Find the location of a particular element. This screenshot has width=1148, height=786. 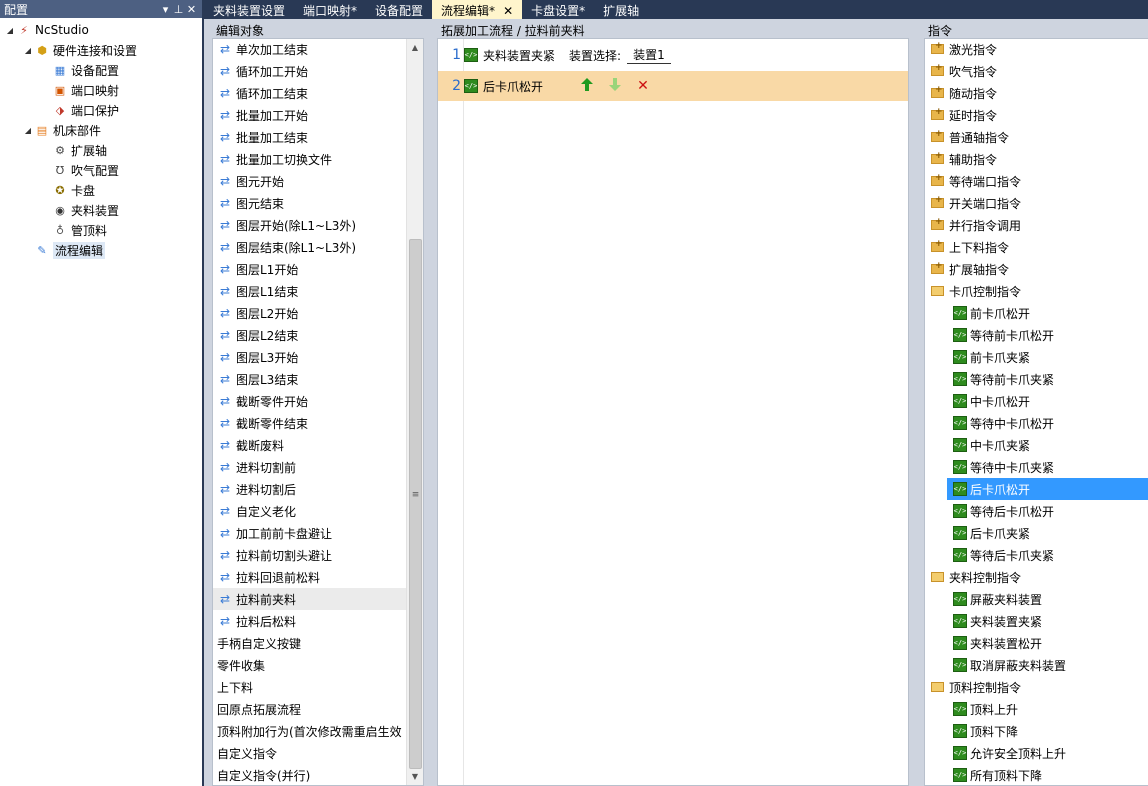

tab: 流程编辑* ✕ is located at coordinates (477, 9).